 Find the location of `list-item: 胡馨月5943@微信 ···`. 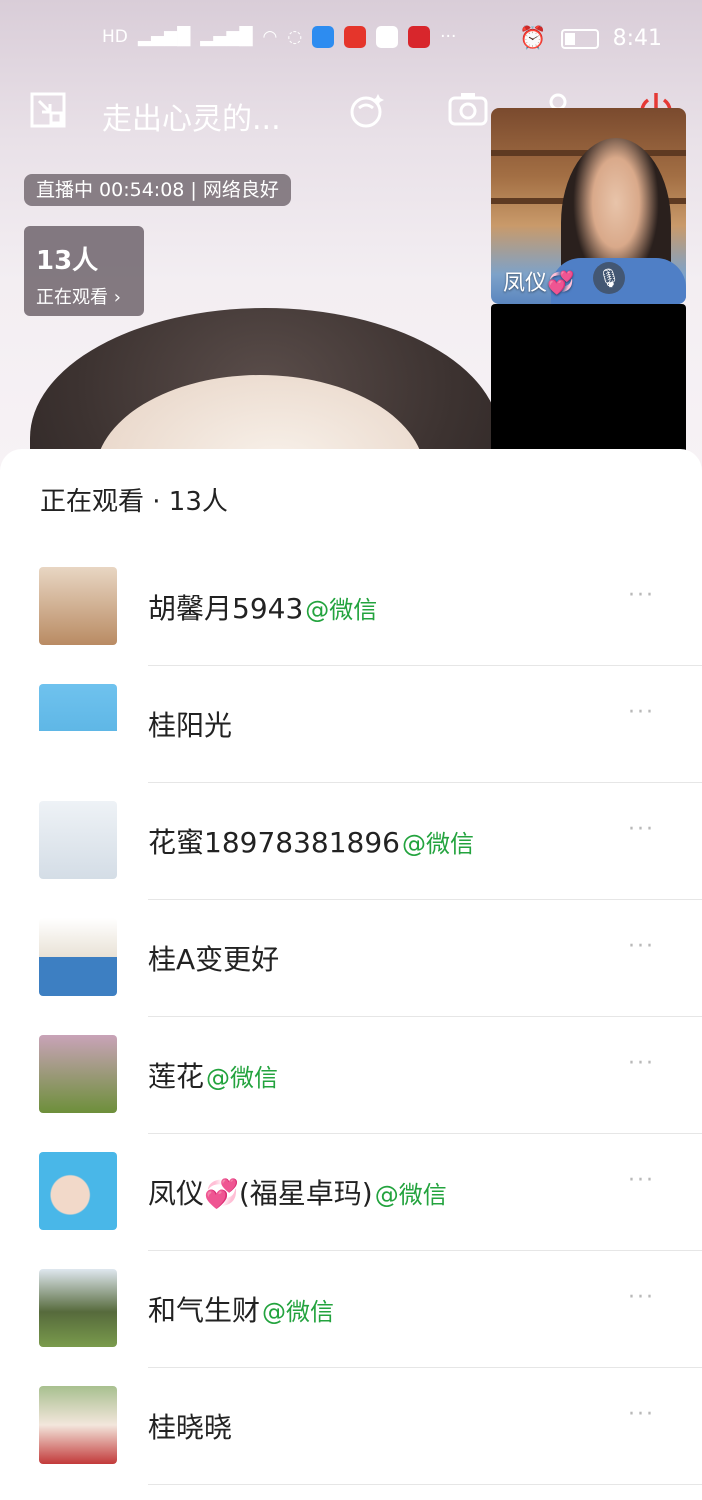

list-item: 胡馨月5943@微信 ··· is located at coordinates (351, 607).